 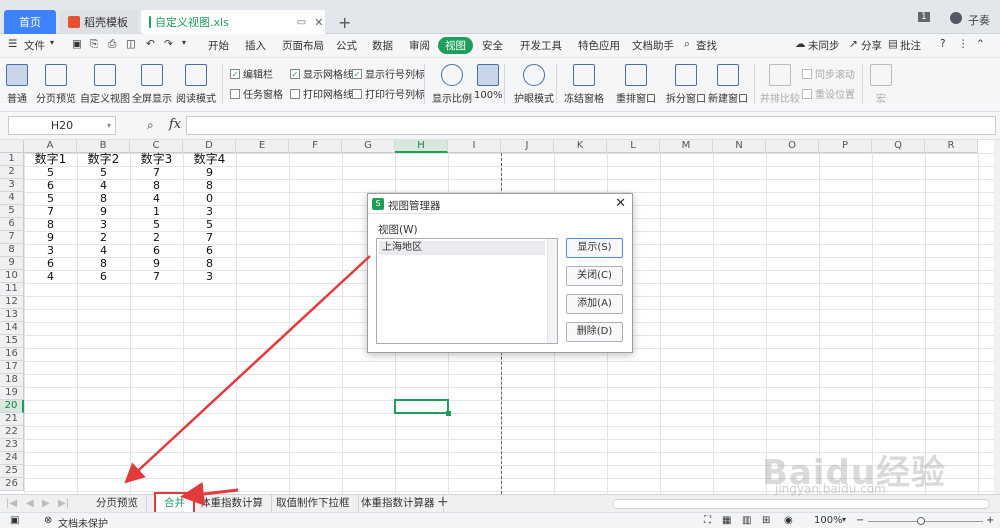 I want to click on column-header-i: I, so click(x=474, y=146).